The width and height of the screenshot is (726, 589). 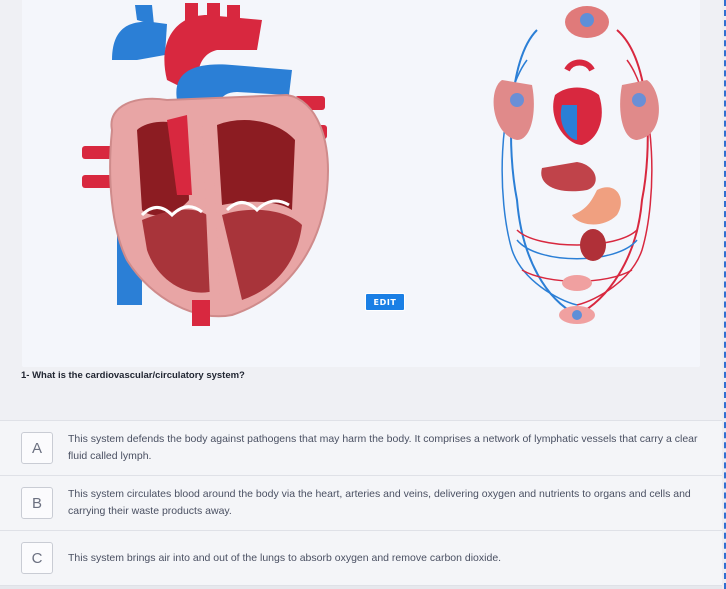 What do you see at coordinates (361, 587) in the screenshot?
I see `bottom-divider` at bounding box center [361, 587].